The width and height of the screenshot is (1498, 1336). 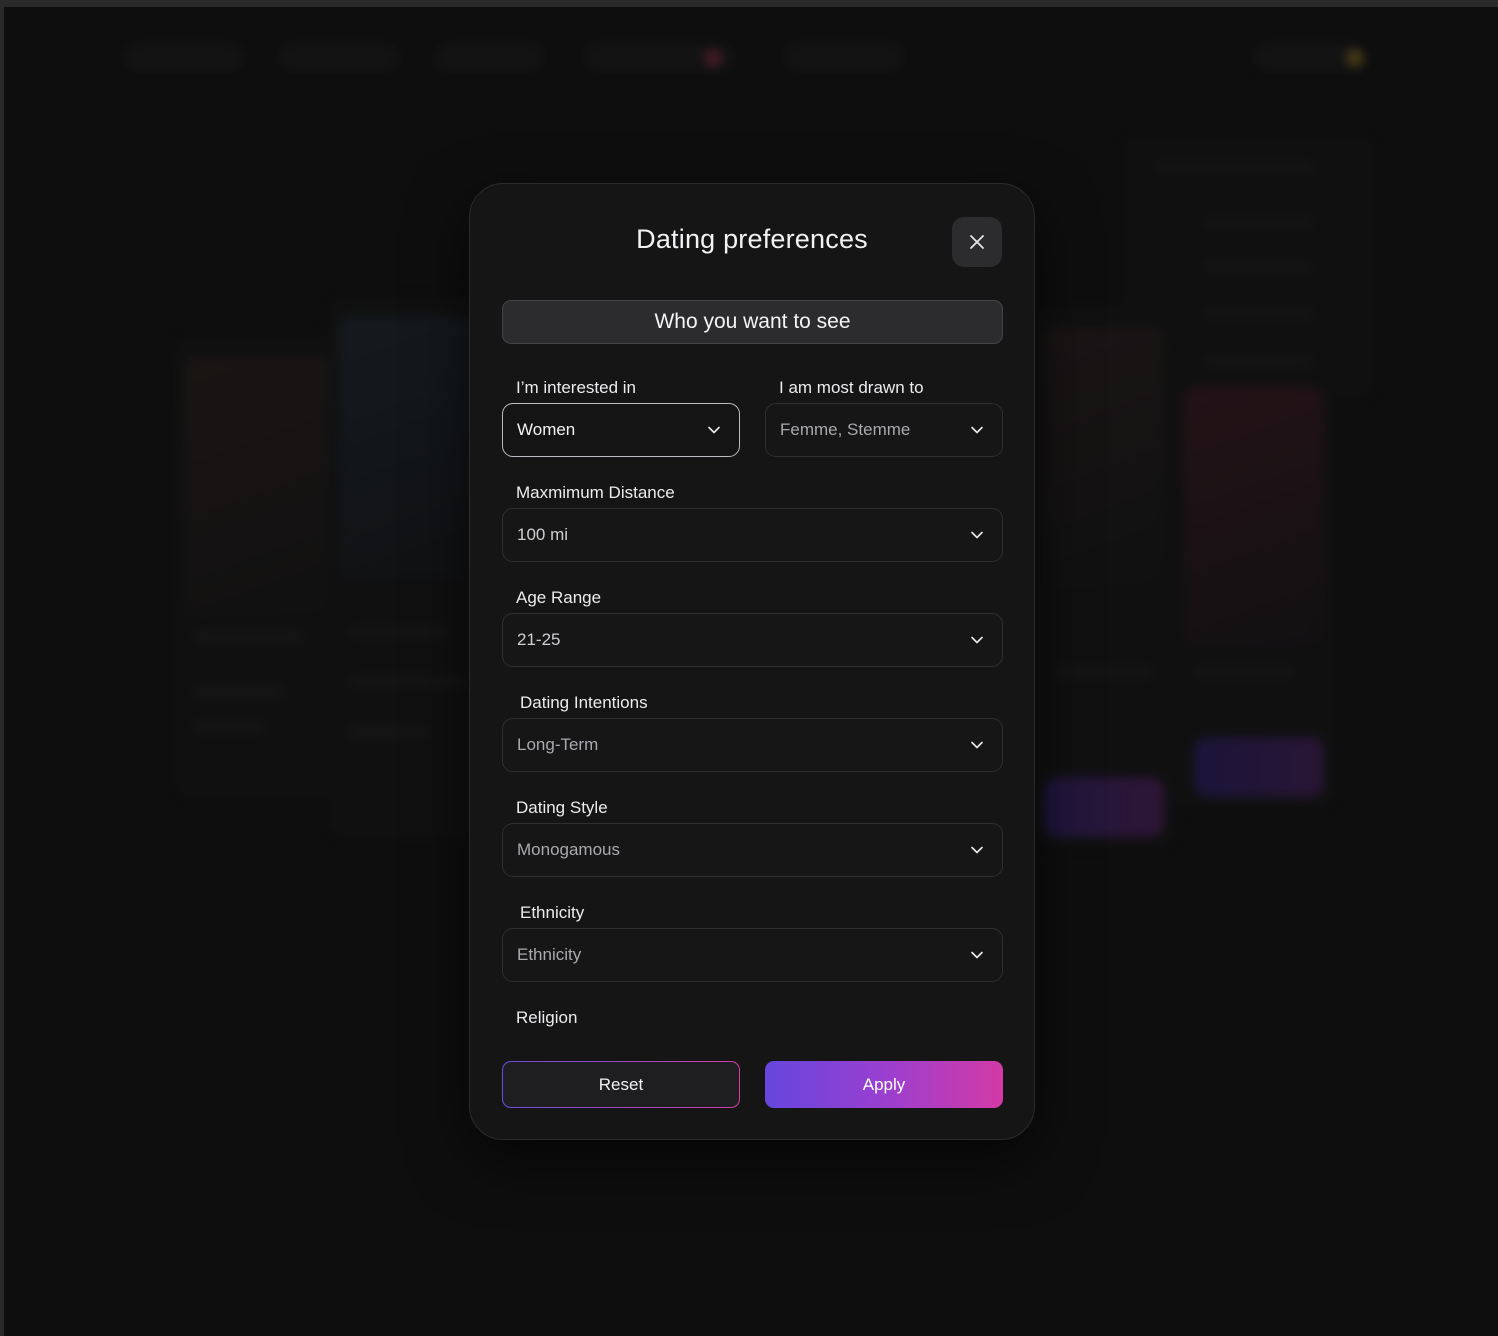 I want to click on interested-in-value: Women, so click(x=546, y=429).